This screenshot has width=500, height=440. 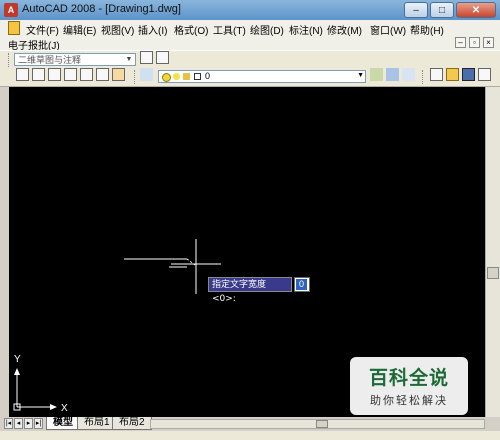 I want to click on open-folder-icon, so click(x=452, y=74).